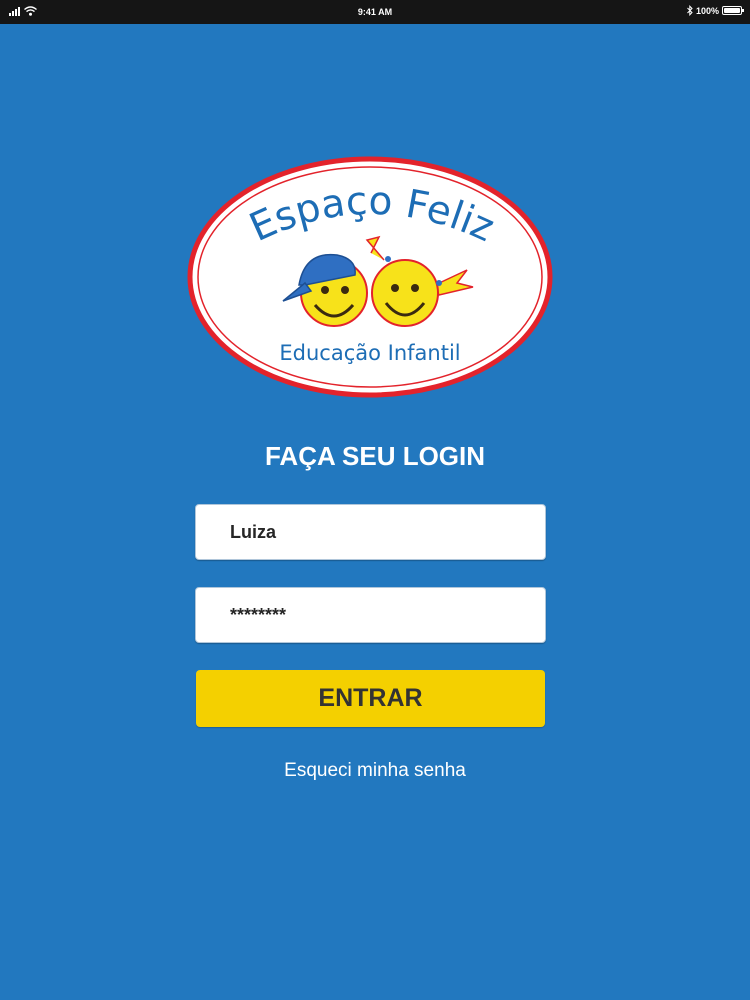  What do you see at coordinates (370, 615) in the screenshot?
I see `password-input` at bounding box center [370, 615].